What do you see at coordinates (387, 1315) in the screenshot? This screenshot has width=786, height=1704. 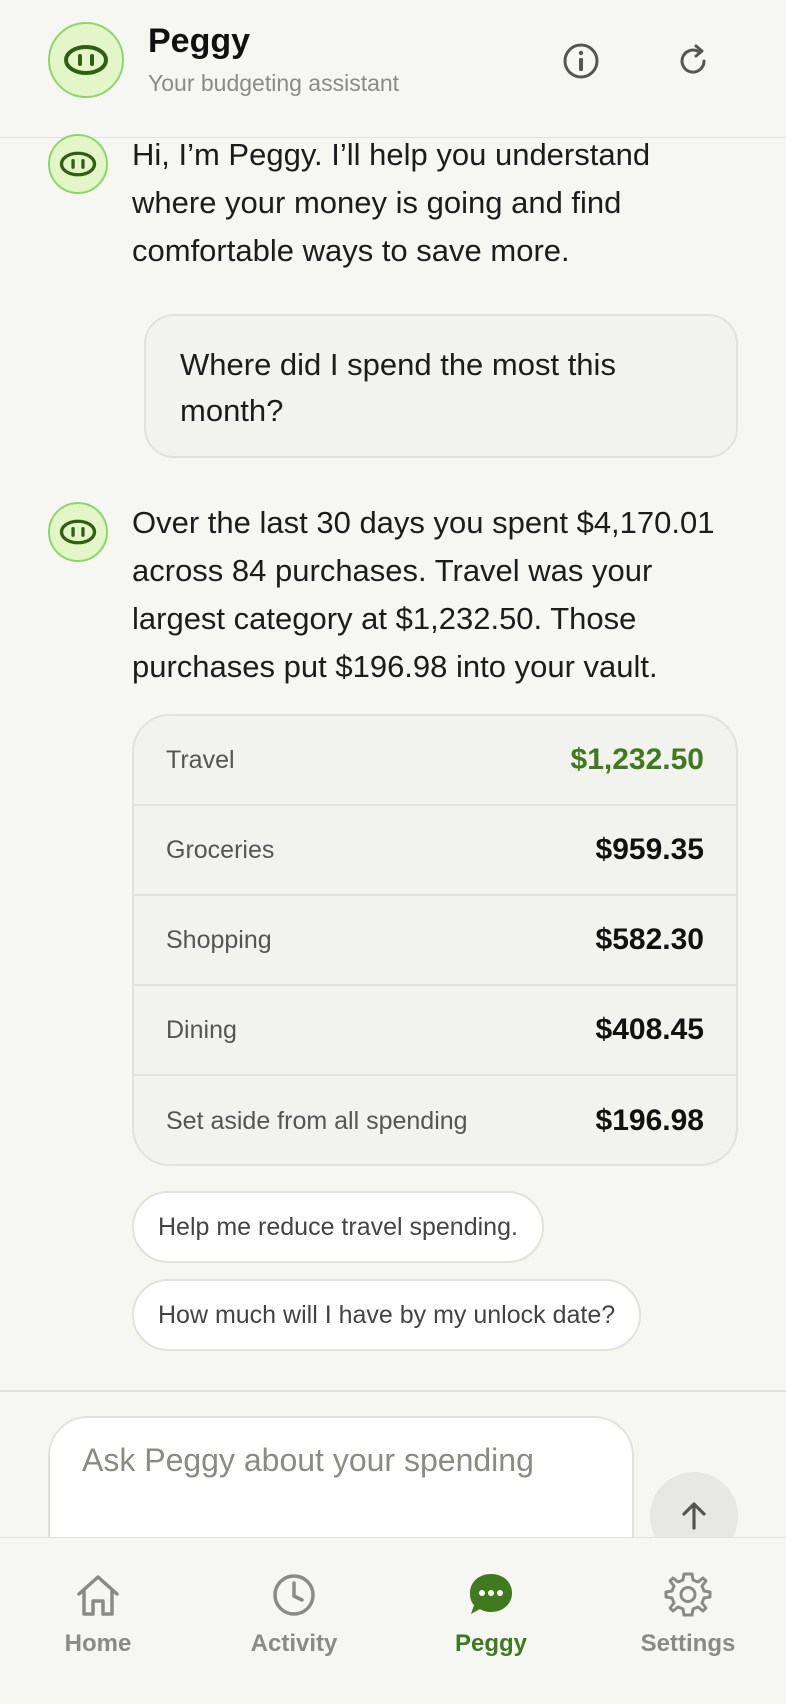 I see `suggestion-chip: How much will I have by my unlock date?` at bounding box center [387, 1315].